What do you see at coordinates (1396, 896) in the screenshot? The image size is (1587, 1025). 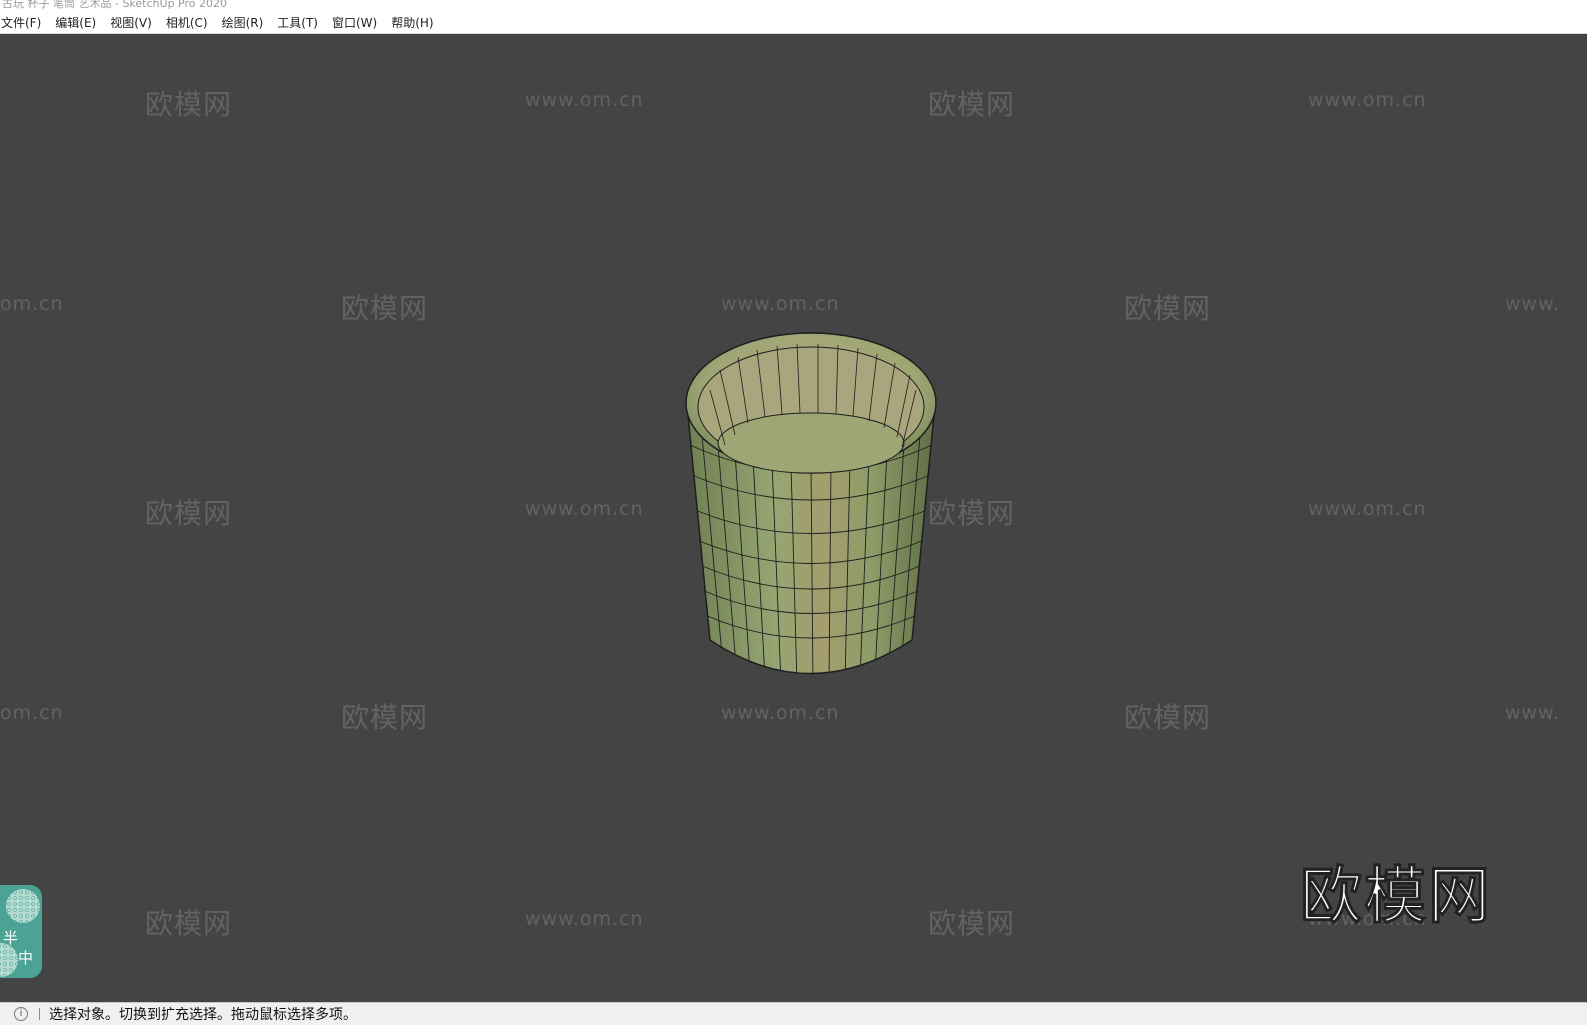 I see `brand-logo: 欧模网` at bounding box center [1396, 896].